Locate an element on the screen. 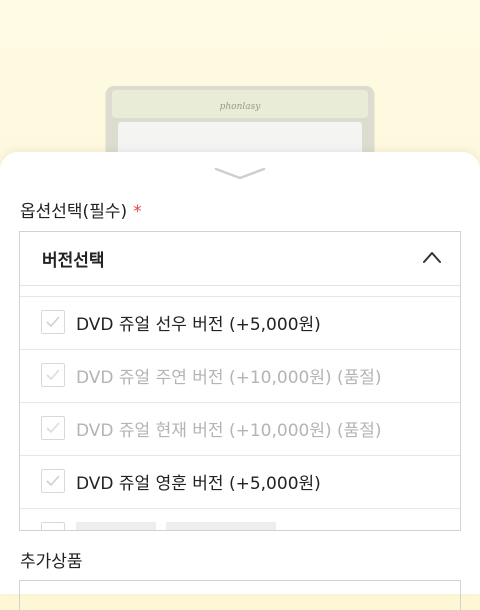 This screenshot has width=480, height=610. option-section-label: 옵션선택(필수) * is located at coordinates (81, 209).